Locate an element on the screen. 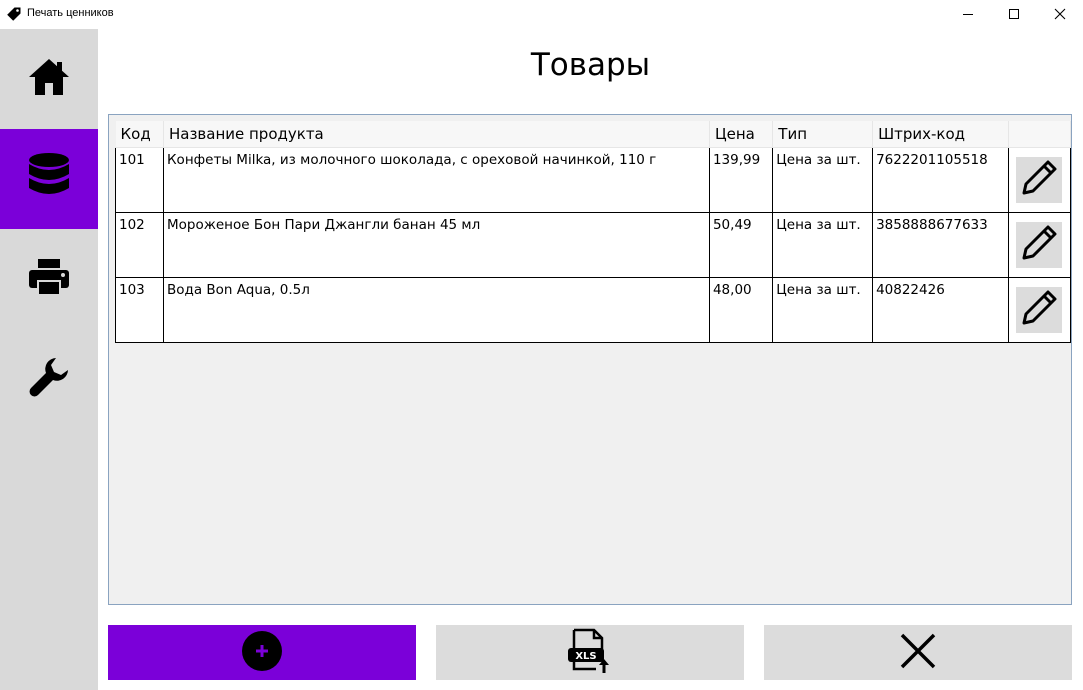  column-header-code: Код is located at coordinates (139, 134).